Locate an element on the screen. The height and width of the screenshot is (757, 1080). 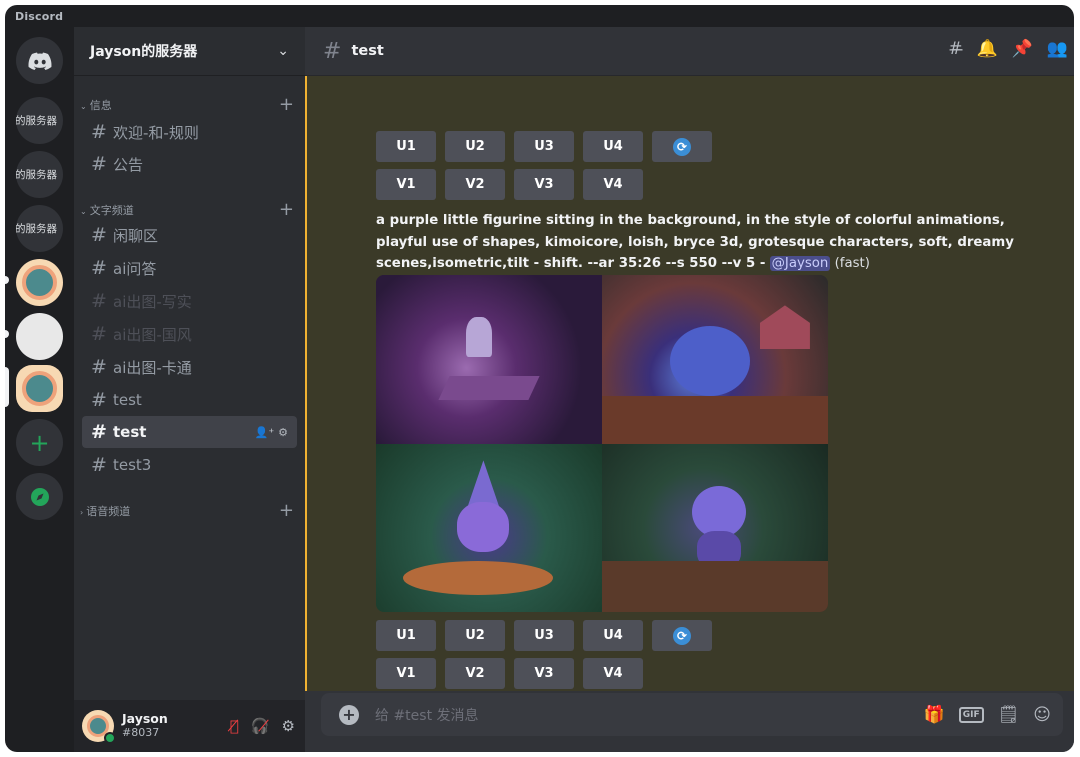
emoji-icon: ☺ is located at coordinates (1042, 715).